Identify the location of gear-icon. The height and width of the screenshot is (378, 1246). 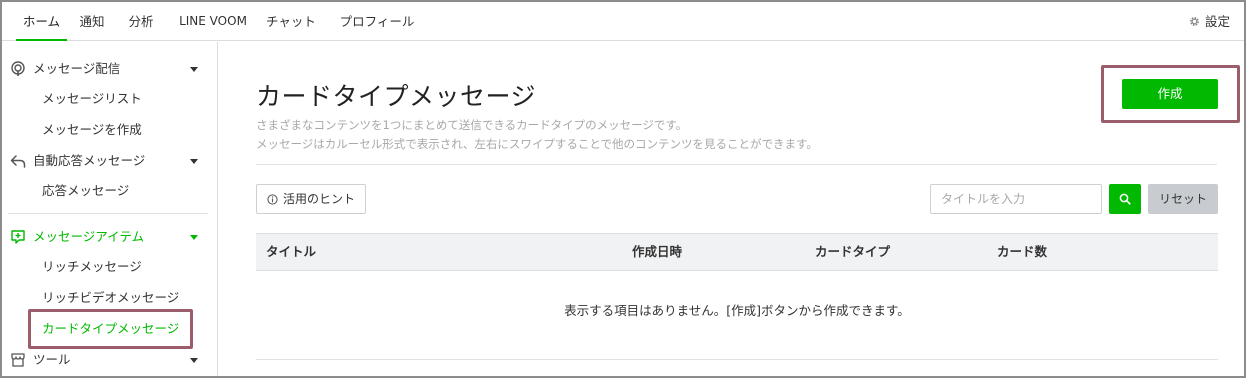
(1194, 21).